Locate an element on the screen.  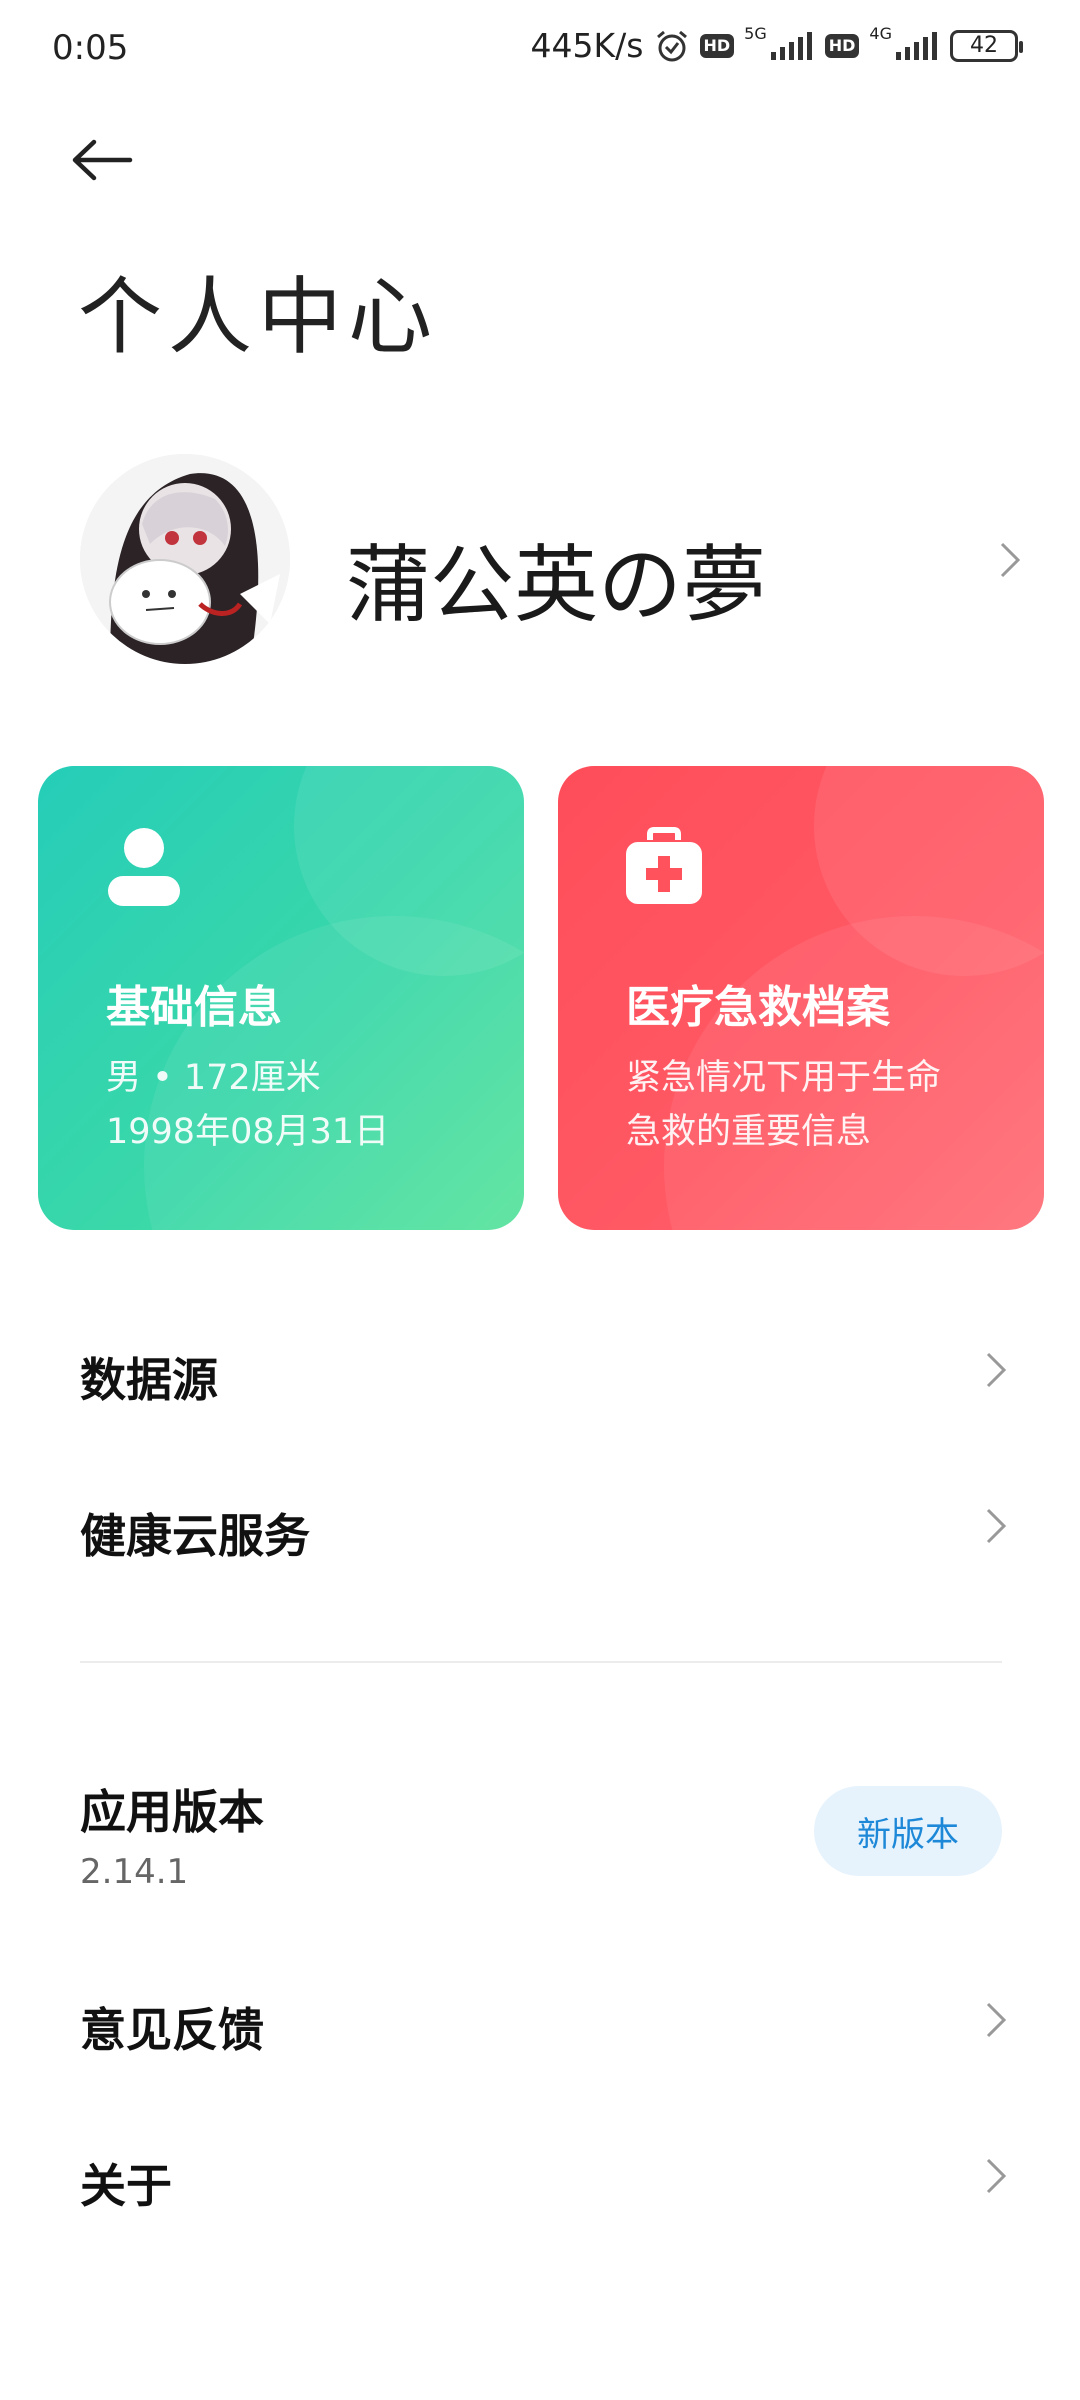
menu-label: 意见反馈 is located at coordinates (172, 2030).